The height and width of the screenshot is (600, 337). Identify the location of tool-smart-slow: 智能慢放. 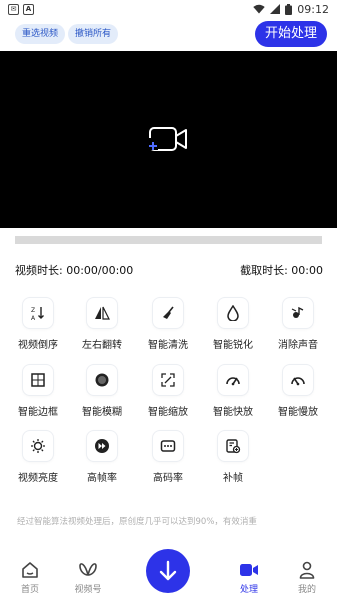
(298, 393).